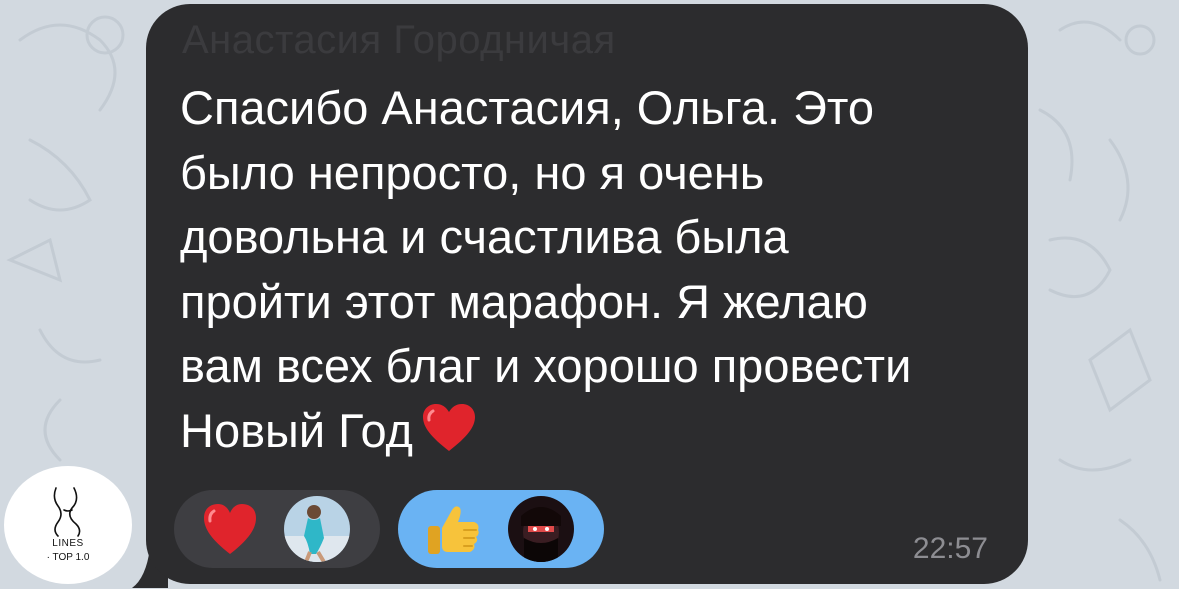  I want to click on body-silhouette-icon, so click(67, 512).